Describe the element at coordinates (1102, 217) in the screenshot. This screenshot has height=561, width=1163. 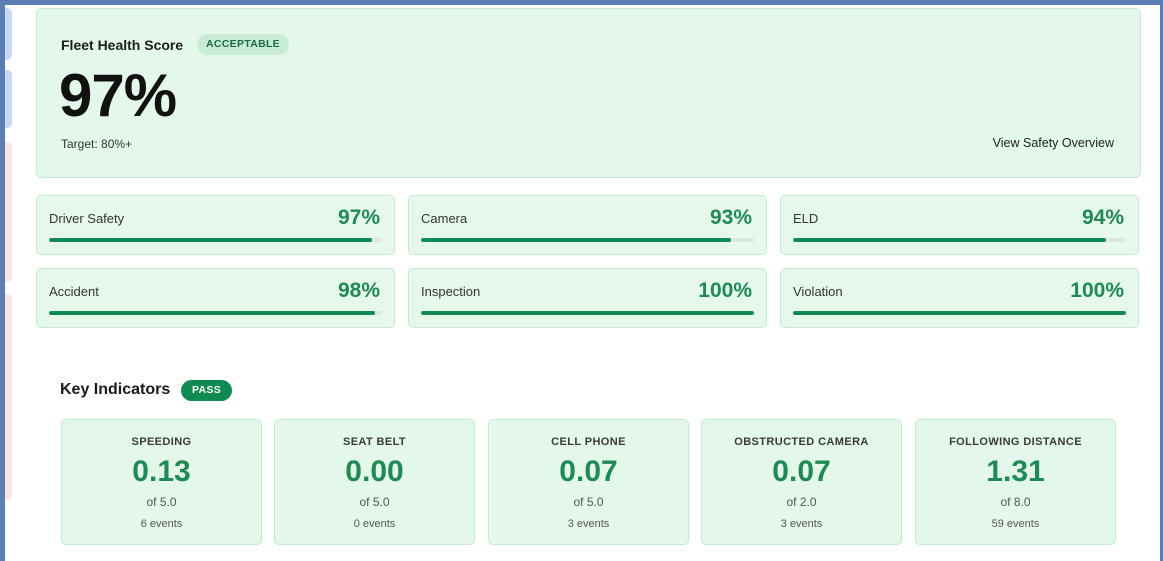
I see `metric-value: 94%` at that location.